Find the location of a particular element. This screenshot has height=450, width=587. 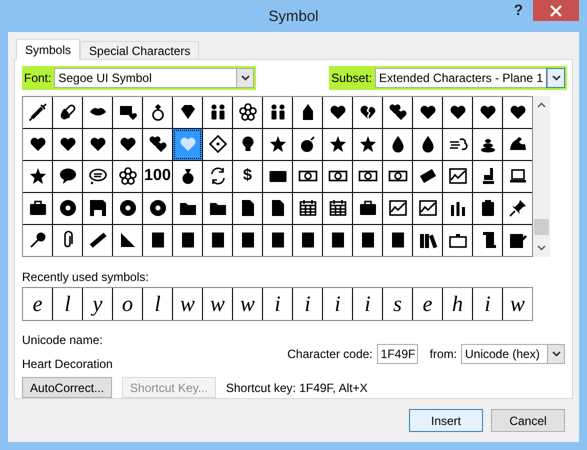

character-code-label: Character code: is located at coordinates (330, 353).